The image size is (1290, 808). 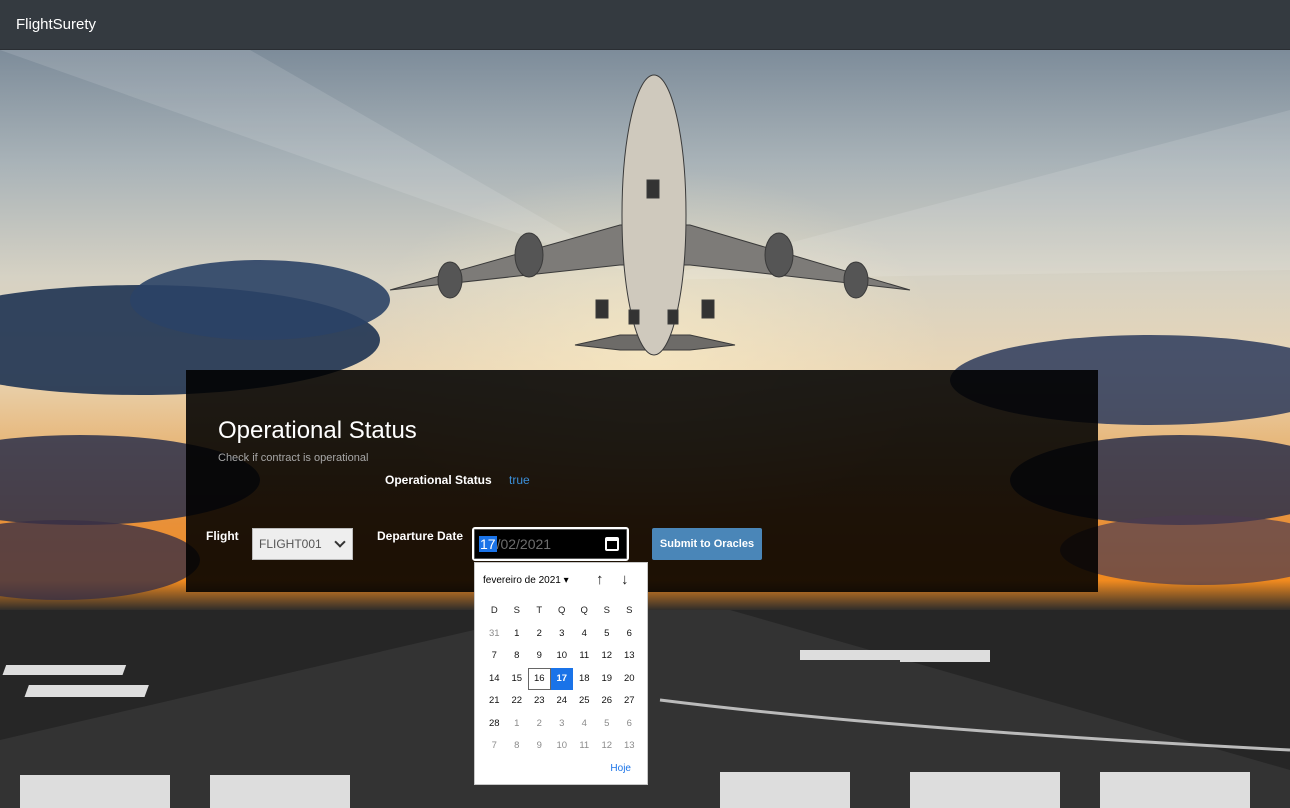 I want to click on departure-date-label: Departure Date, so click(x=420, y=536).